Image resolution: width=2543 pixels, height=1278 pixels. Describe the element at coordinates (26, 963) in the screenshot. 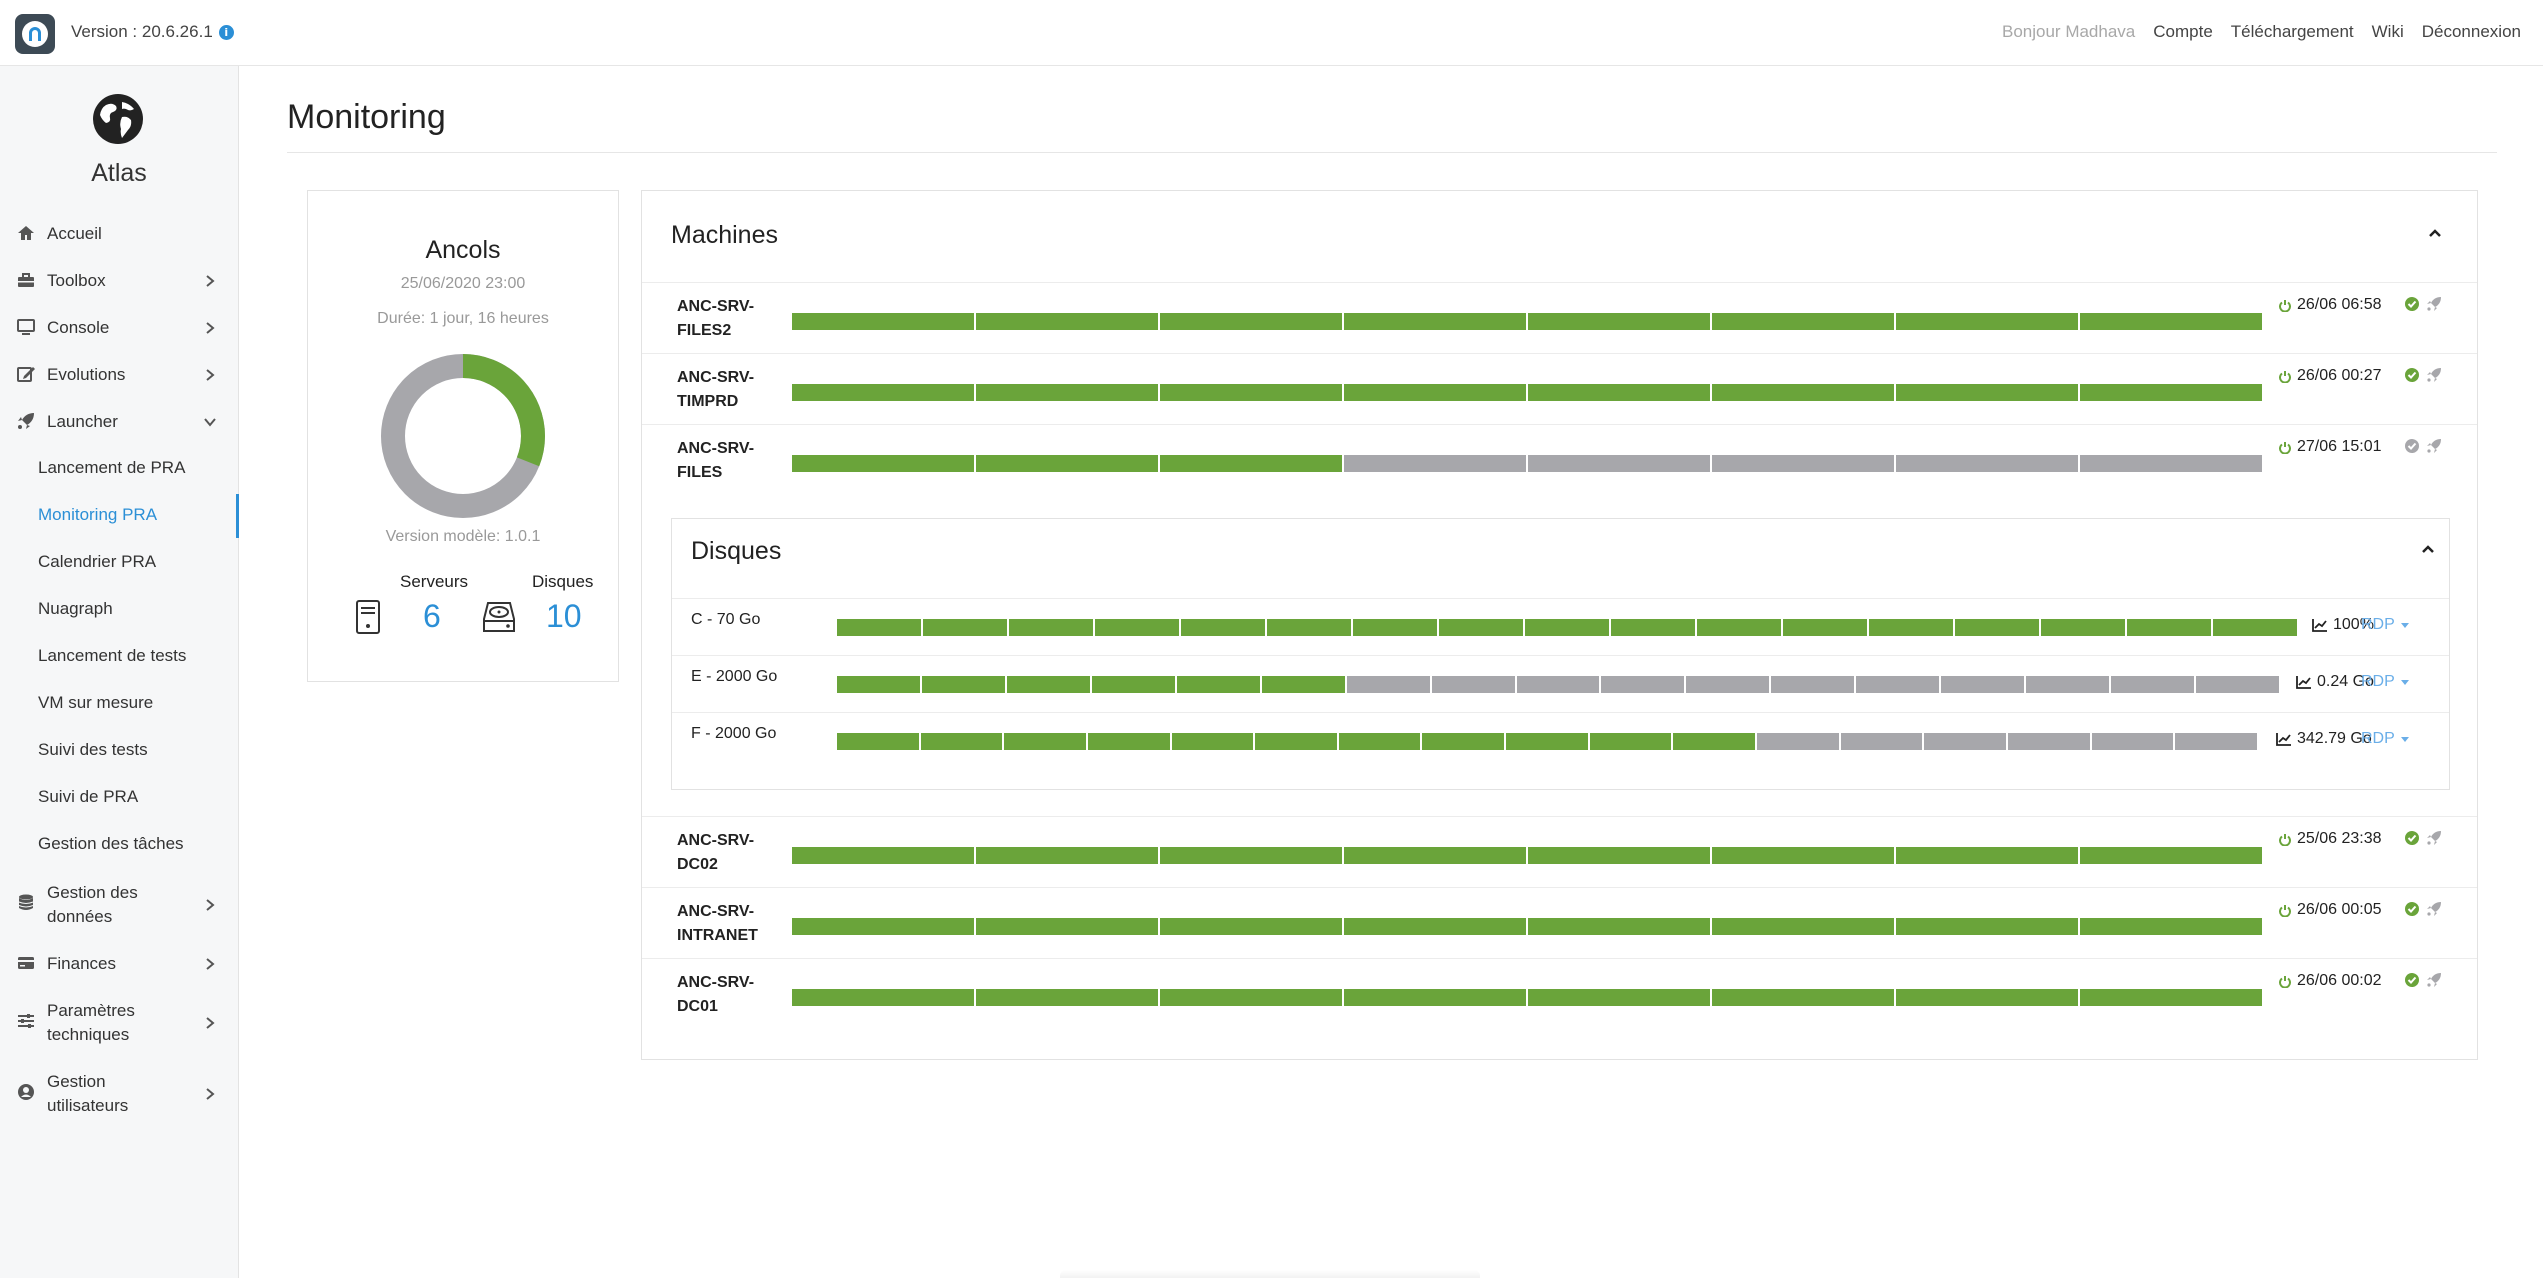

I see `credit-card-icon` at that location.